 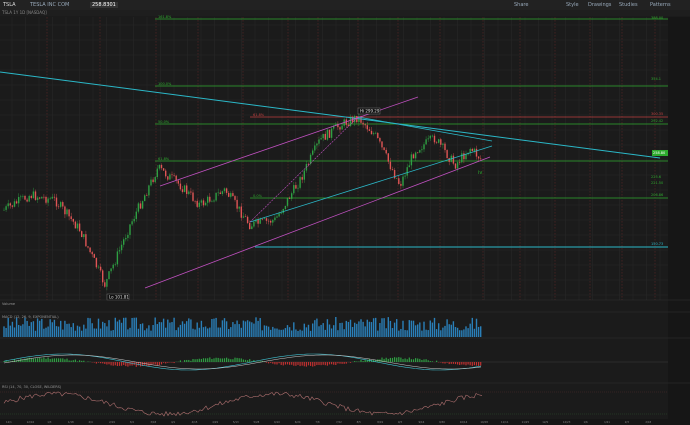 What do you see at coordinates (657, 195) in the screenshot?
I see `price-label: 206.86` at bounding box center [657, 195].